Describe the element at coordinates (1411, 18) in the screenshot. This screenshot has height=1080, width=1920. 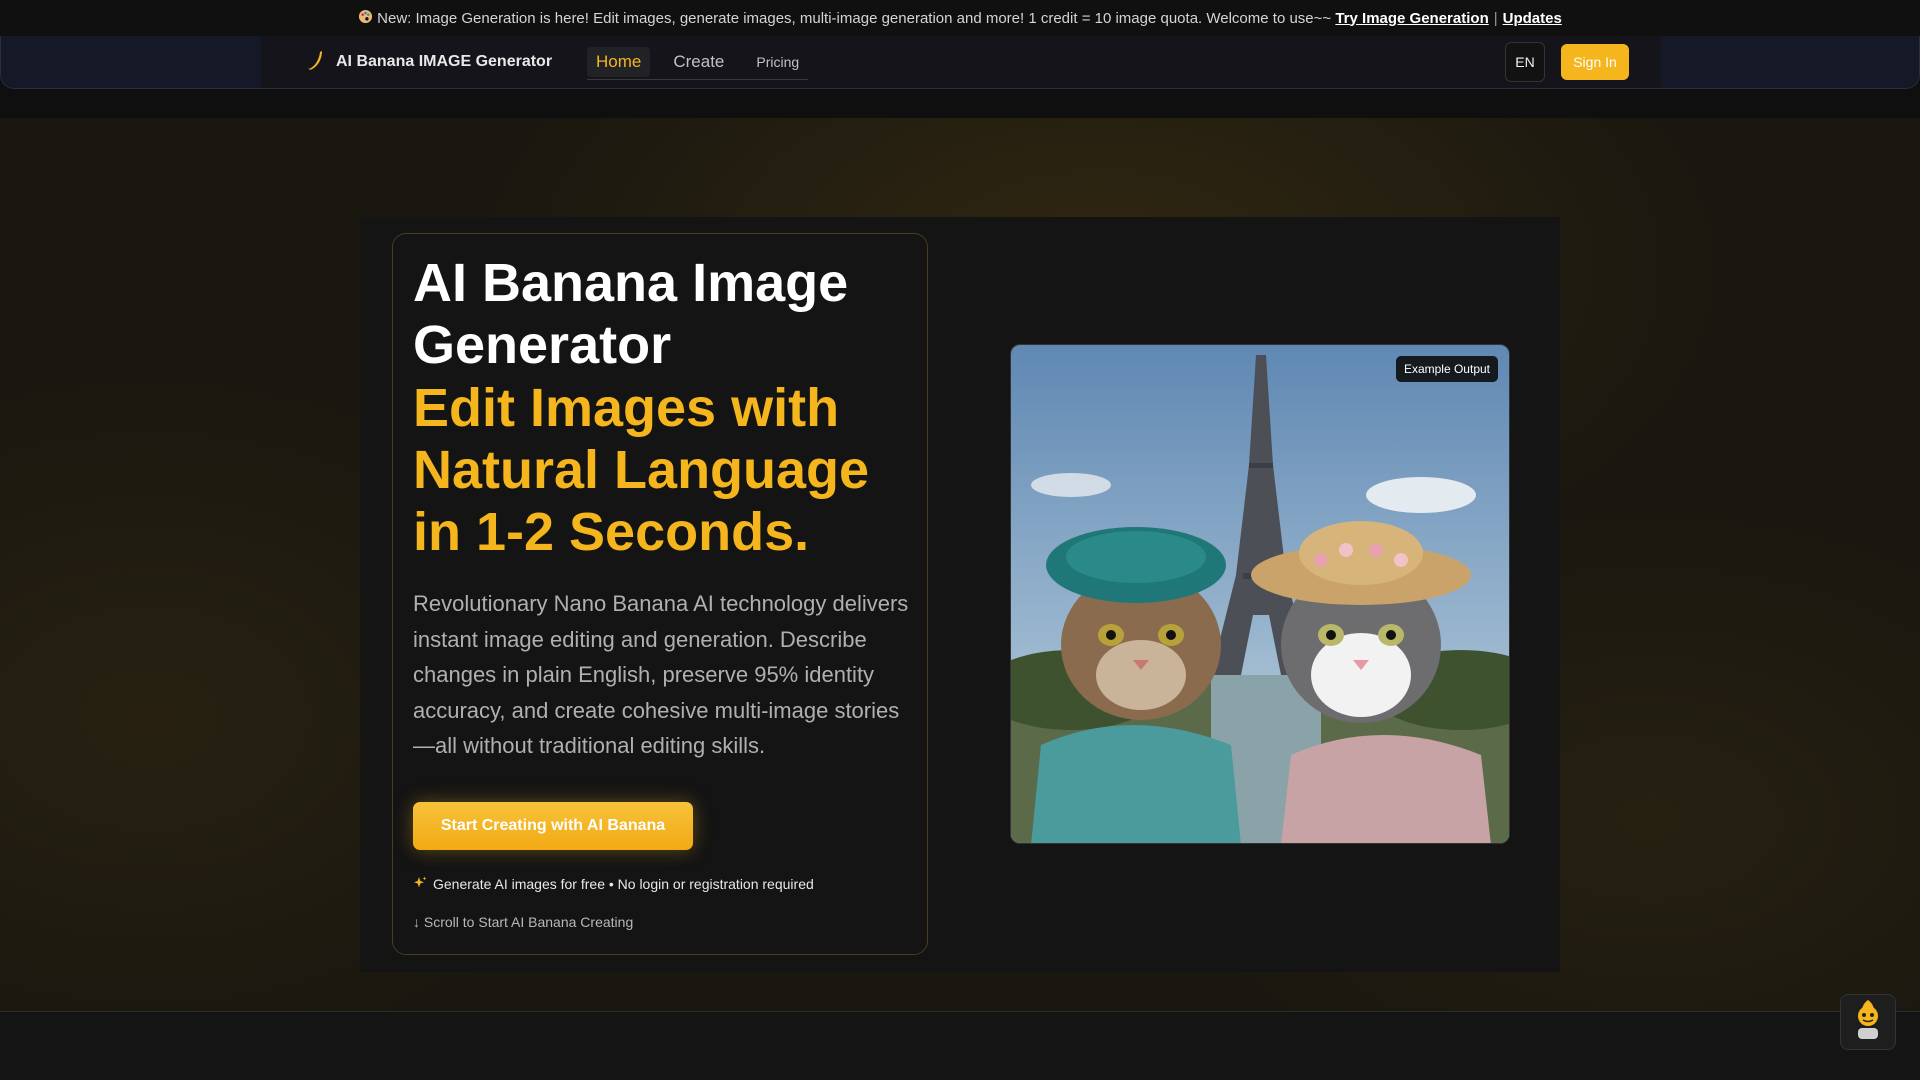
I see `try-image-generation-link: Try Image Generation` at that location.